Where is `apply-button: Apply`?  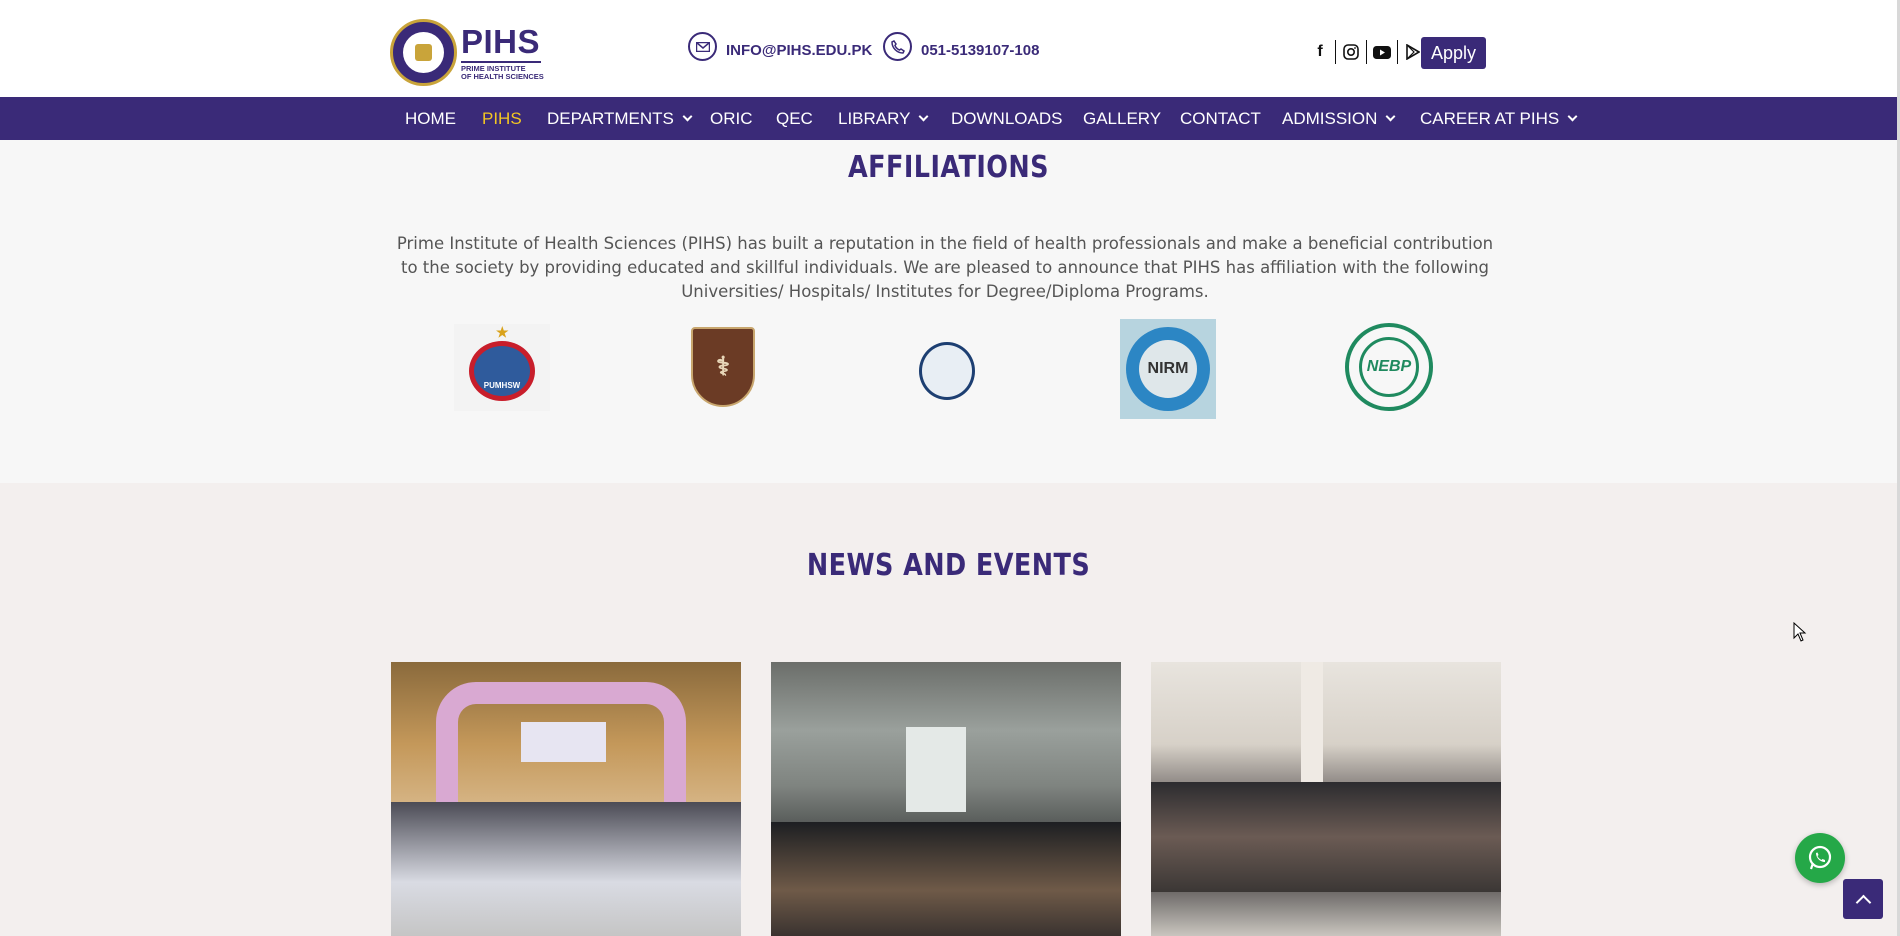
apply-button: Apply is located at coordinates (1453, 53).